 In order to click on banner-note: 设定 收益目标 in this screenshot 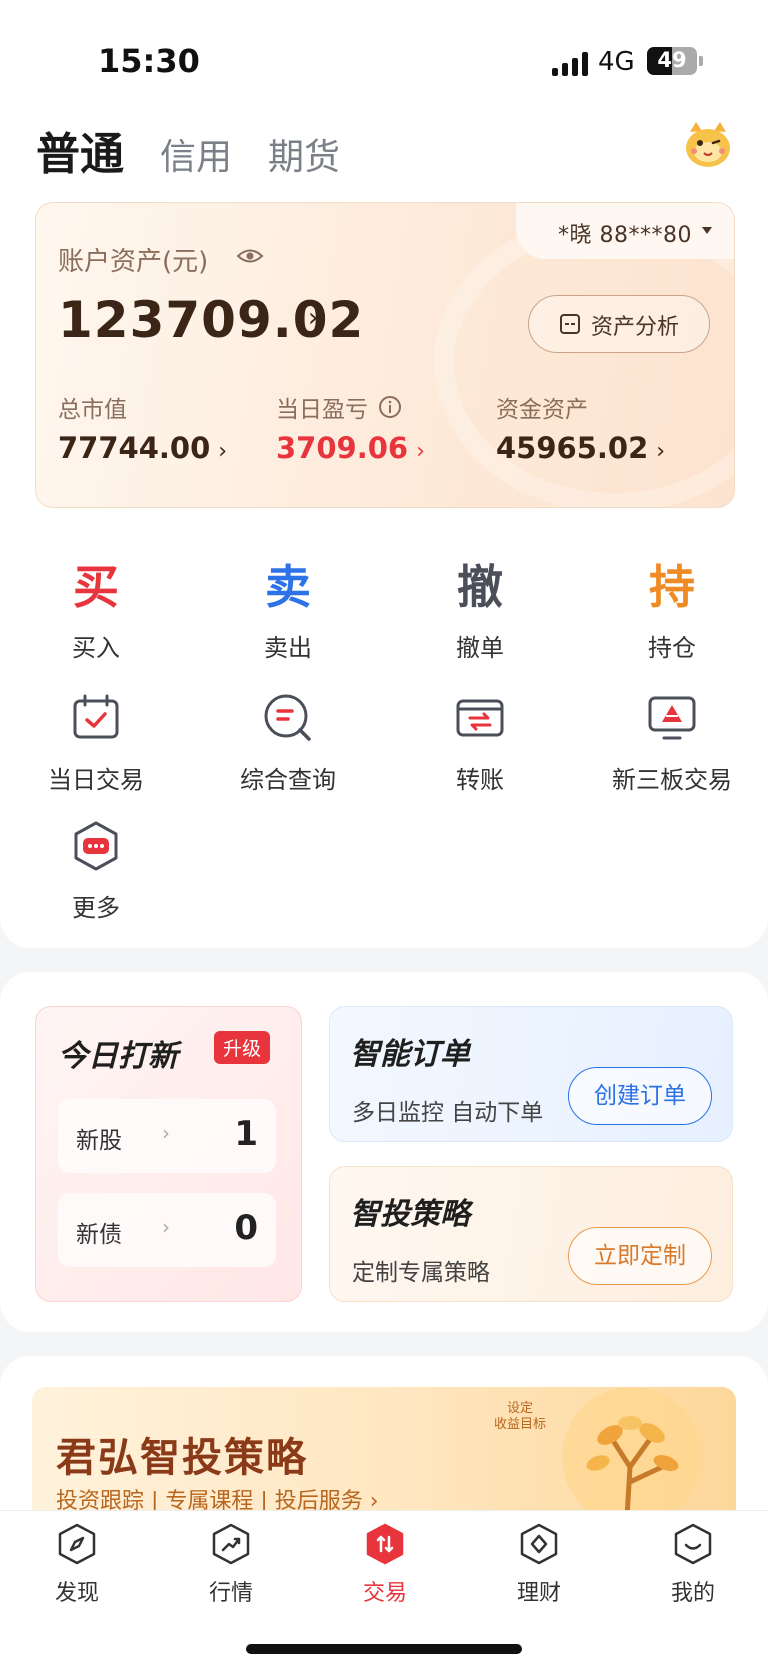, I will do `click(520, 1416)`.